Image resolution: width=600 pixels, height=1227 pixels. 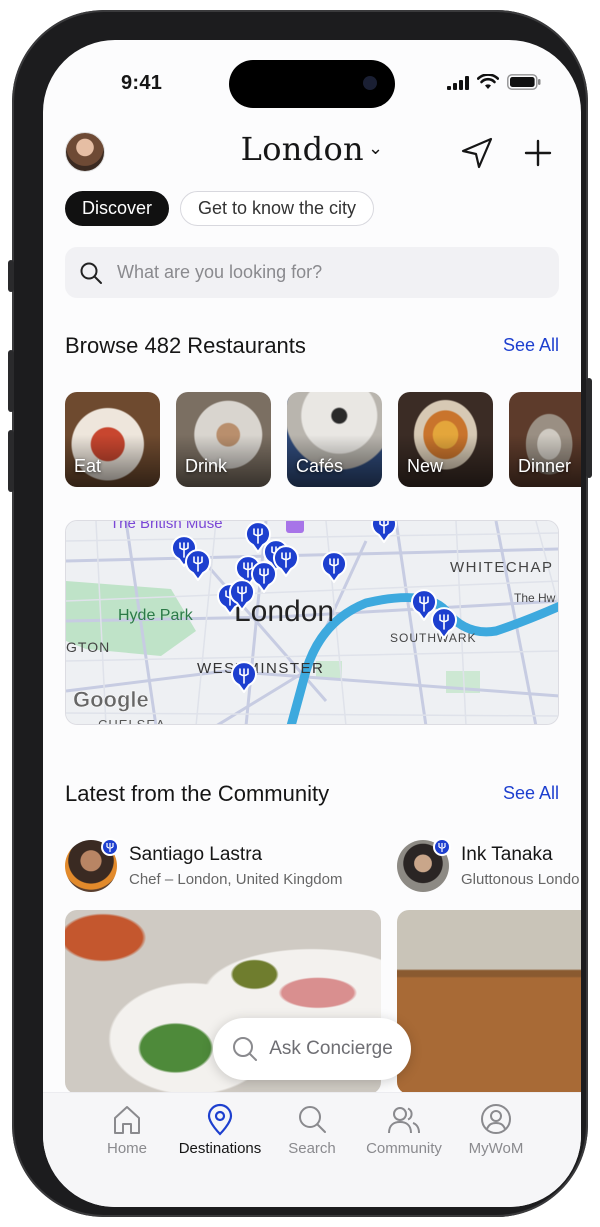 I want to click on add-button, so click(x=538, y=153).